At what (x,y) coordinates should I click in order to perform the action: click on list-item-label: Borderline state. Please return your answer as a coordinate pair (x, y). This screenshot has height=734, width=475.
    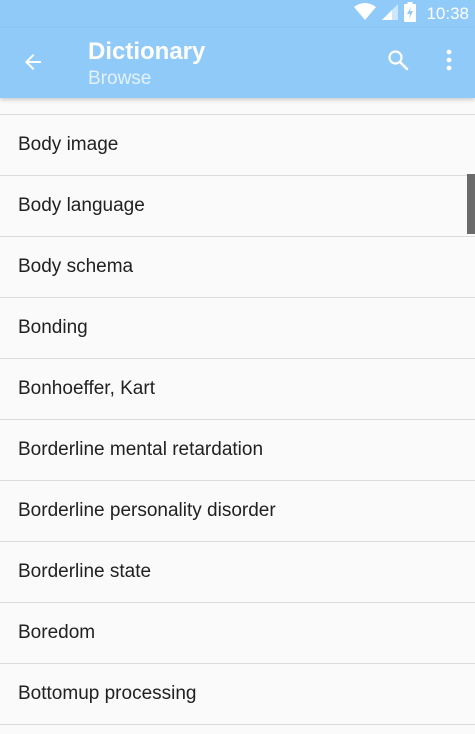
    Looking at the image, I should click on (85, 571).